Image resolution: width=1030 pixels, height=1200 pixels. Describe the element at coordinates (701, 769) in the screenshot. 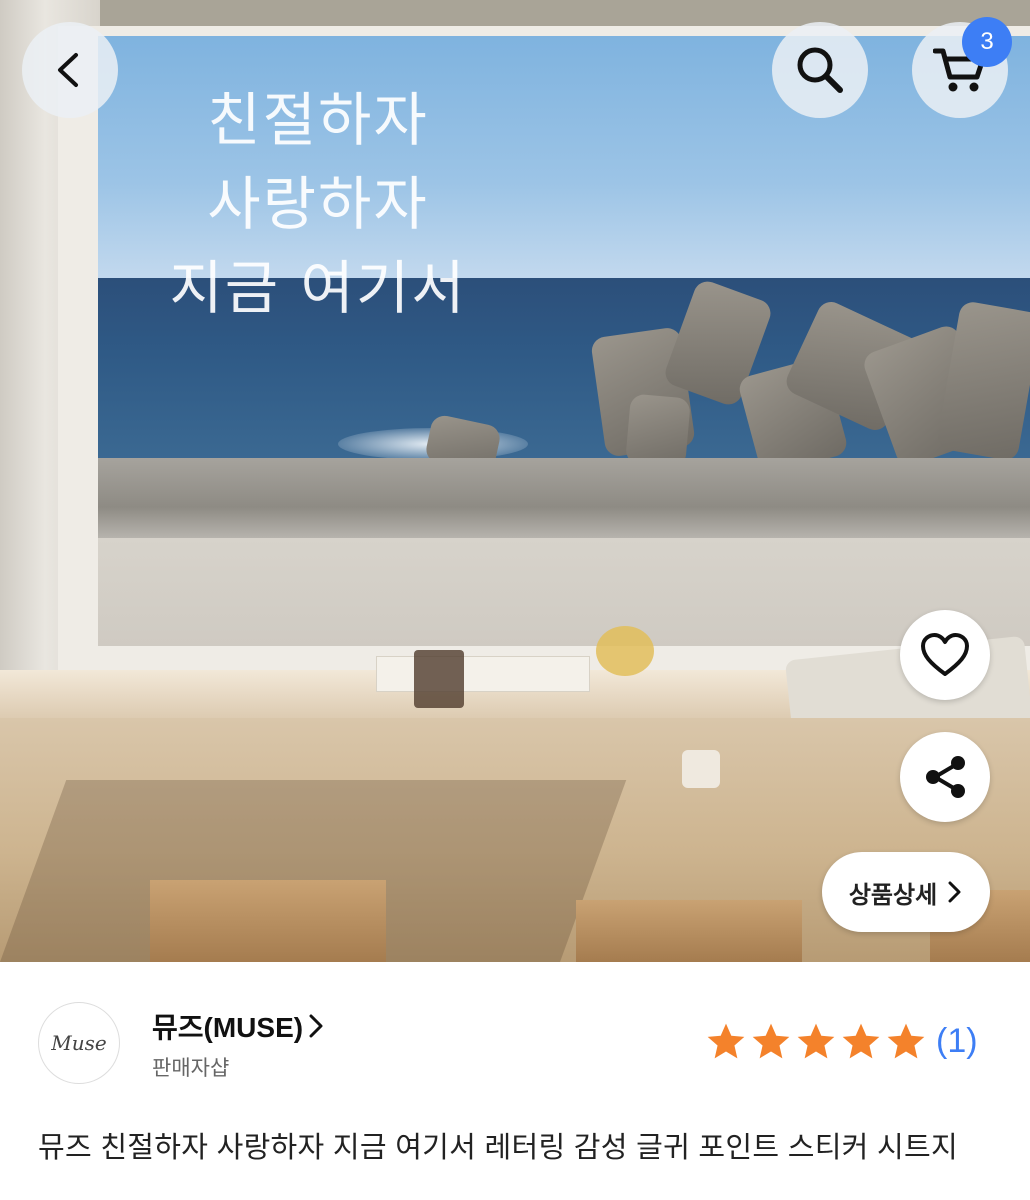

I see `image-wall-socket` at that location.